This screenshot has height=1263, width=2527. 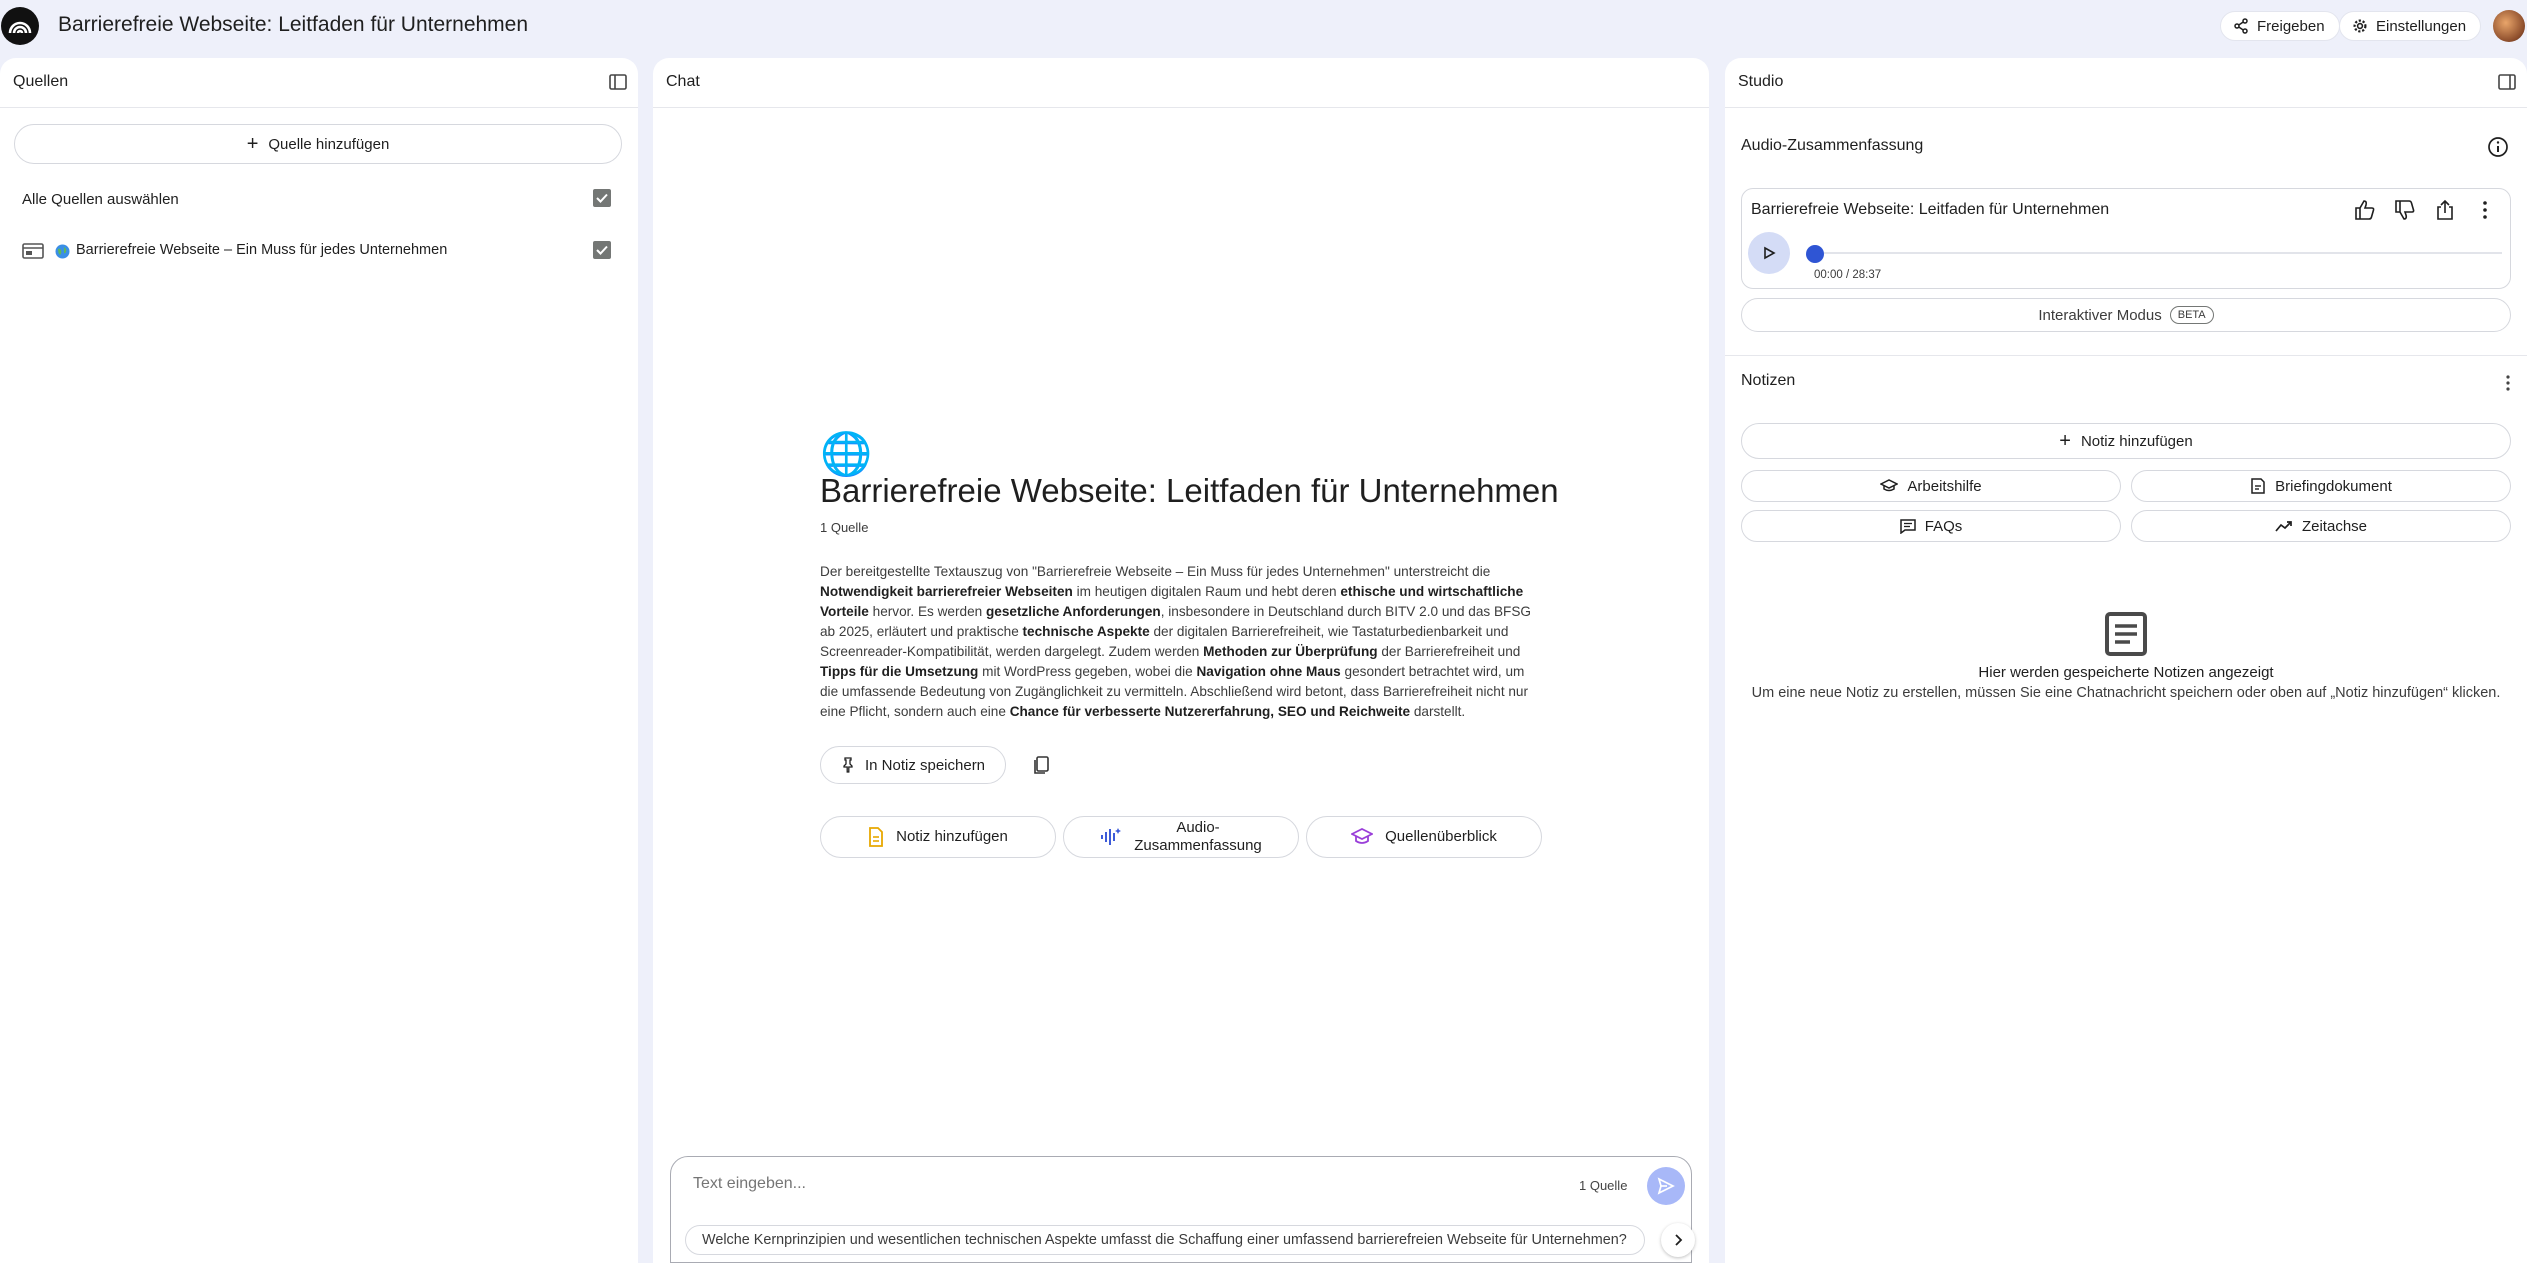 I want to click on audio-summary-action-label: Audio- Zusammenfassung, so click(x=1198, y=837).